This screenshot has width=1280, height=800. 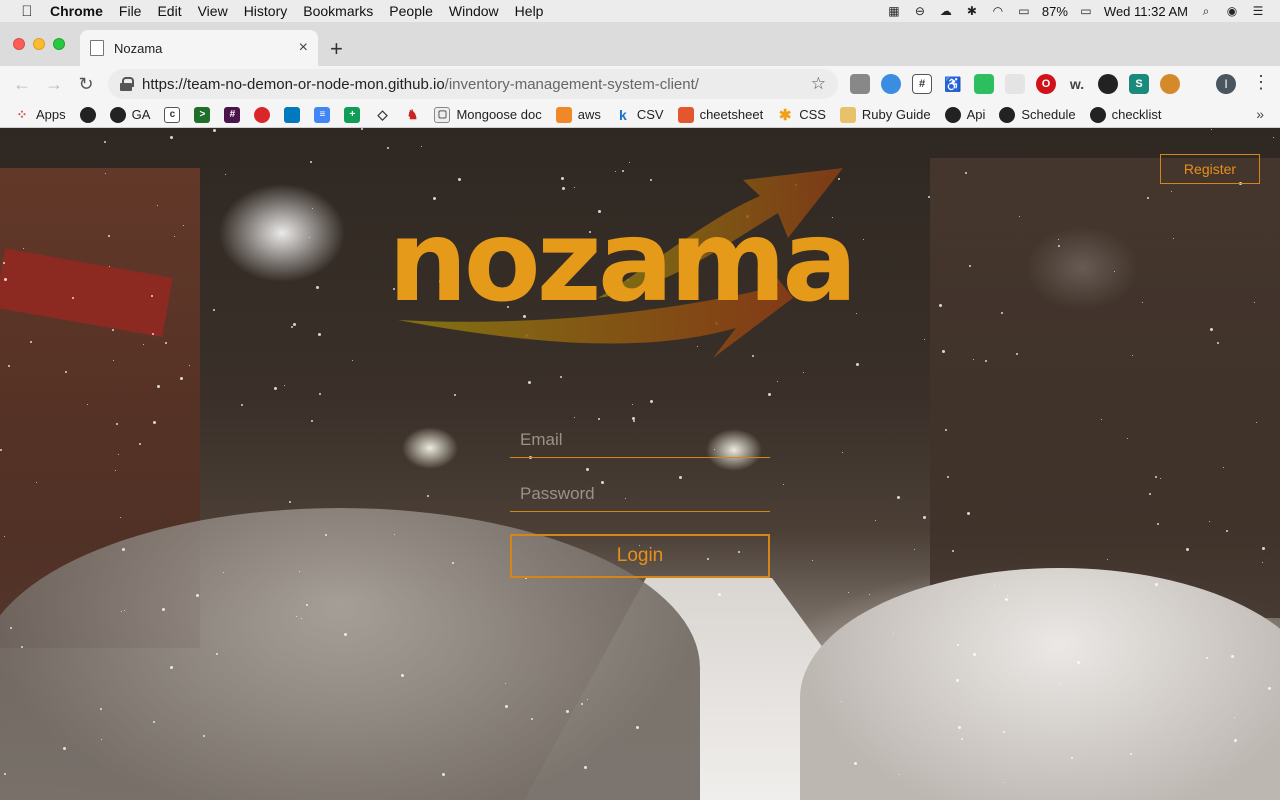 I want to click on menu-people: People, so click(x=411, y=11).